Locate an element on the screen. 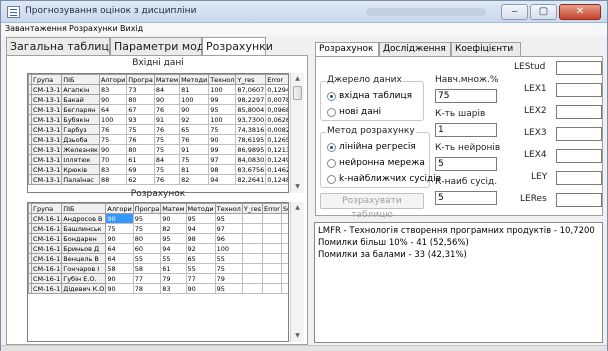  table-cell: 65 is located at coordinates (200, 258).